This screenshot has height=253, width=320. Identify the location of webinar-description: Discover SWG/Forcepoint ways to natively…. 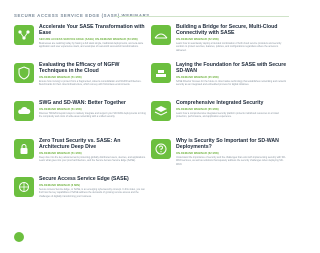
(92, 115).